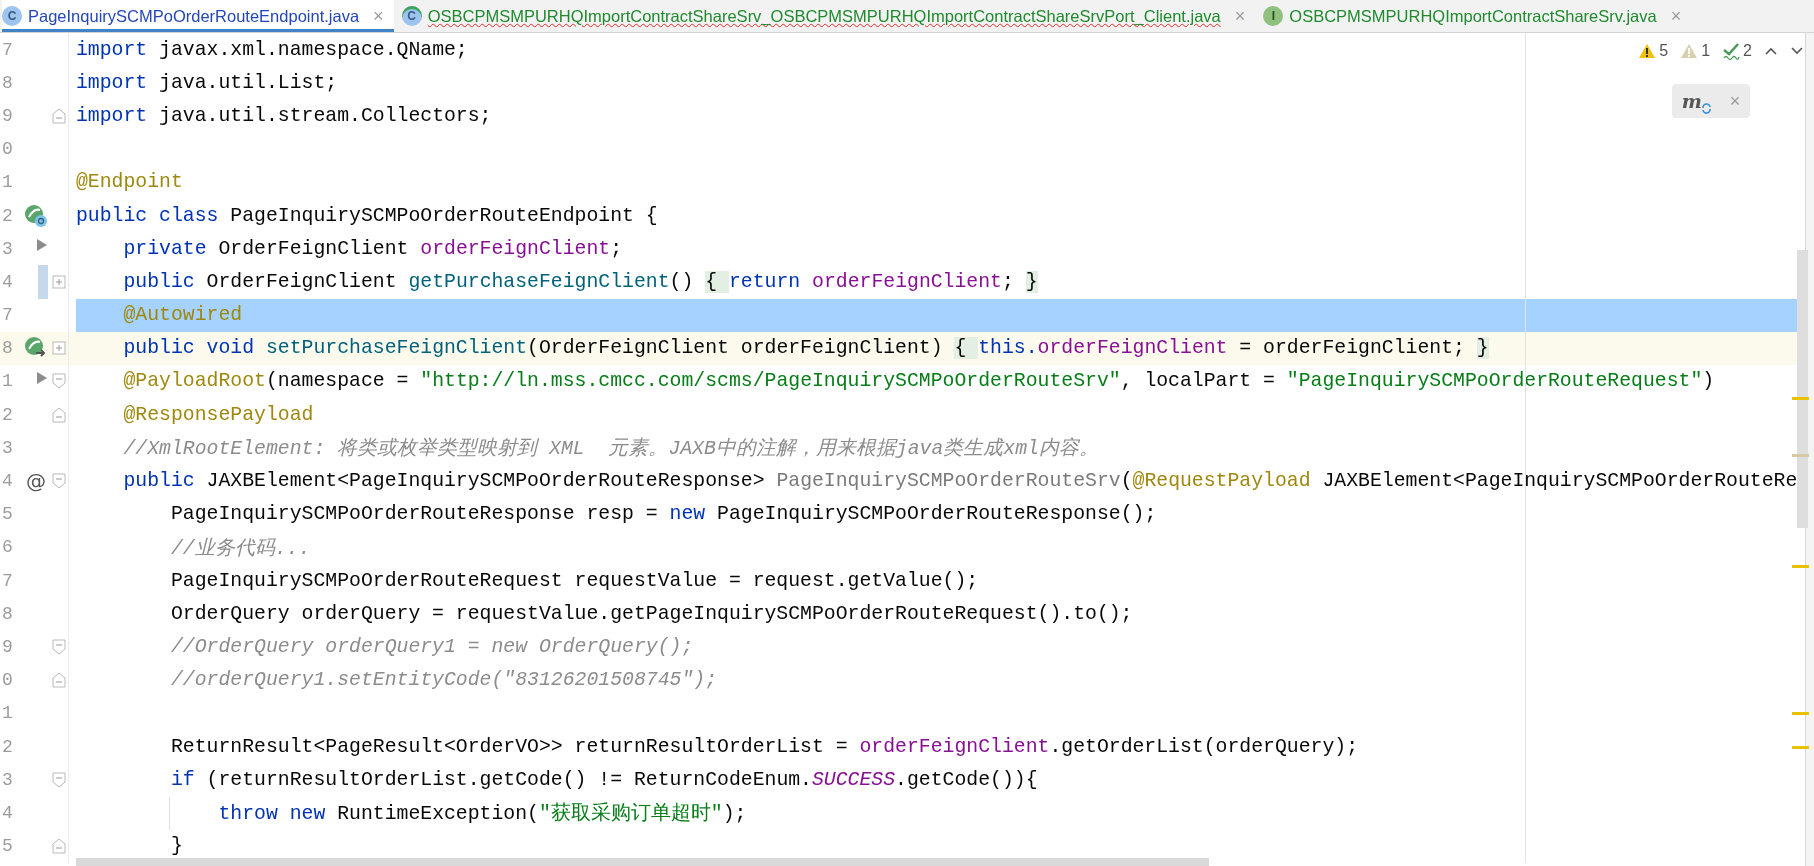  Describe the element at coordinates (1477, 16) in the screenshot. I see `editor-tab: I OSBCPMSMPURHQImportContractShareSrv.java ×` at that location.